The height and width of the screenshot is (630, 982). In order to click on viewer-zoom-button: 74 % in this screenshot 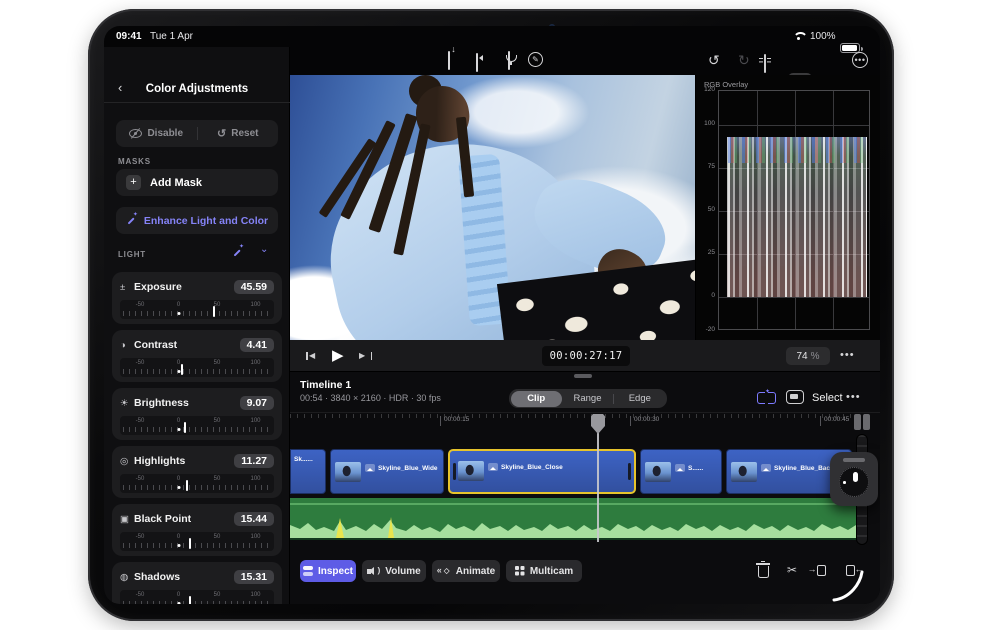, I will do `click(808, 356)`.